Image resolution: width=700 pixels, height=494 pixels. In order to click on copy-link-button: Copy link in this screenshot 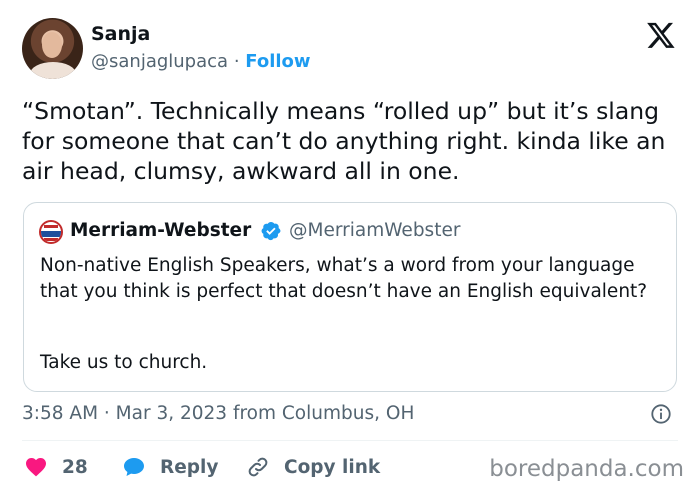, I will do `click(313, 467)`.